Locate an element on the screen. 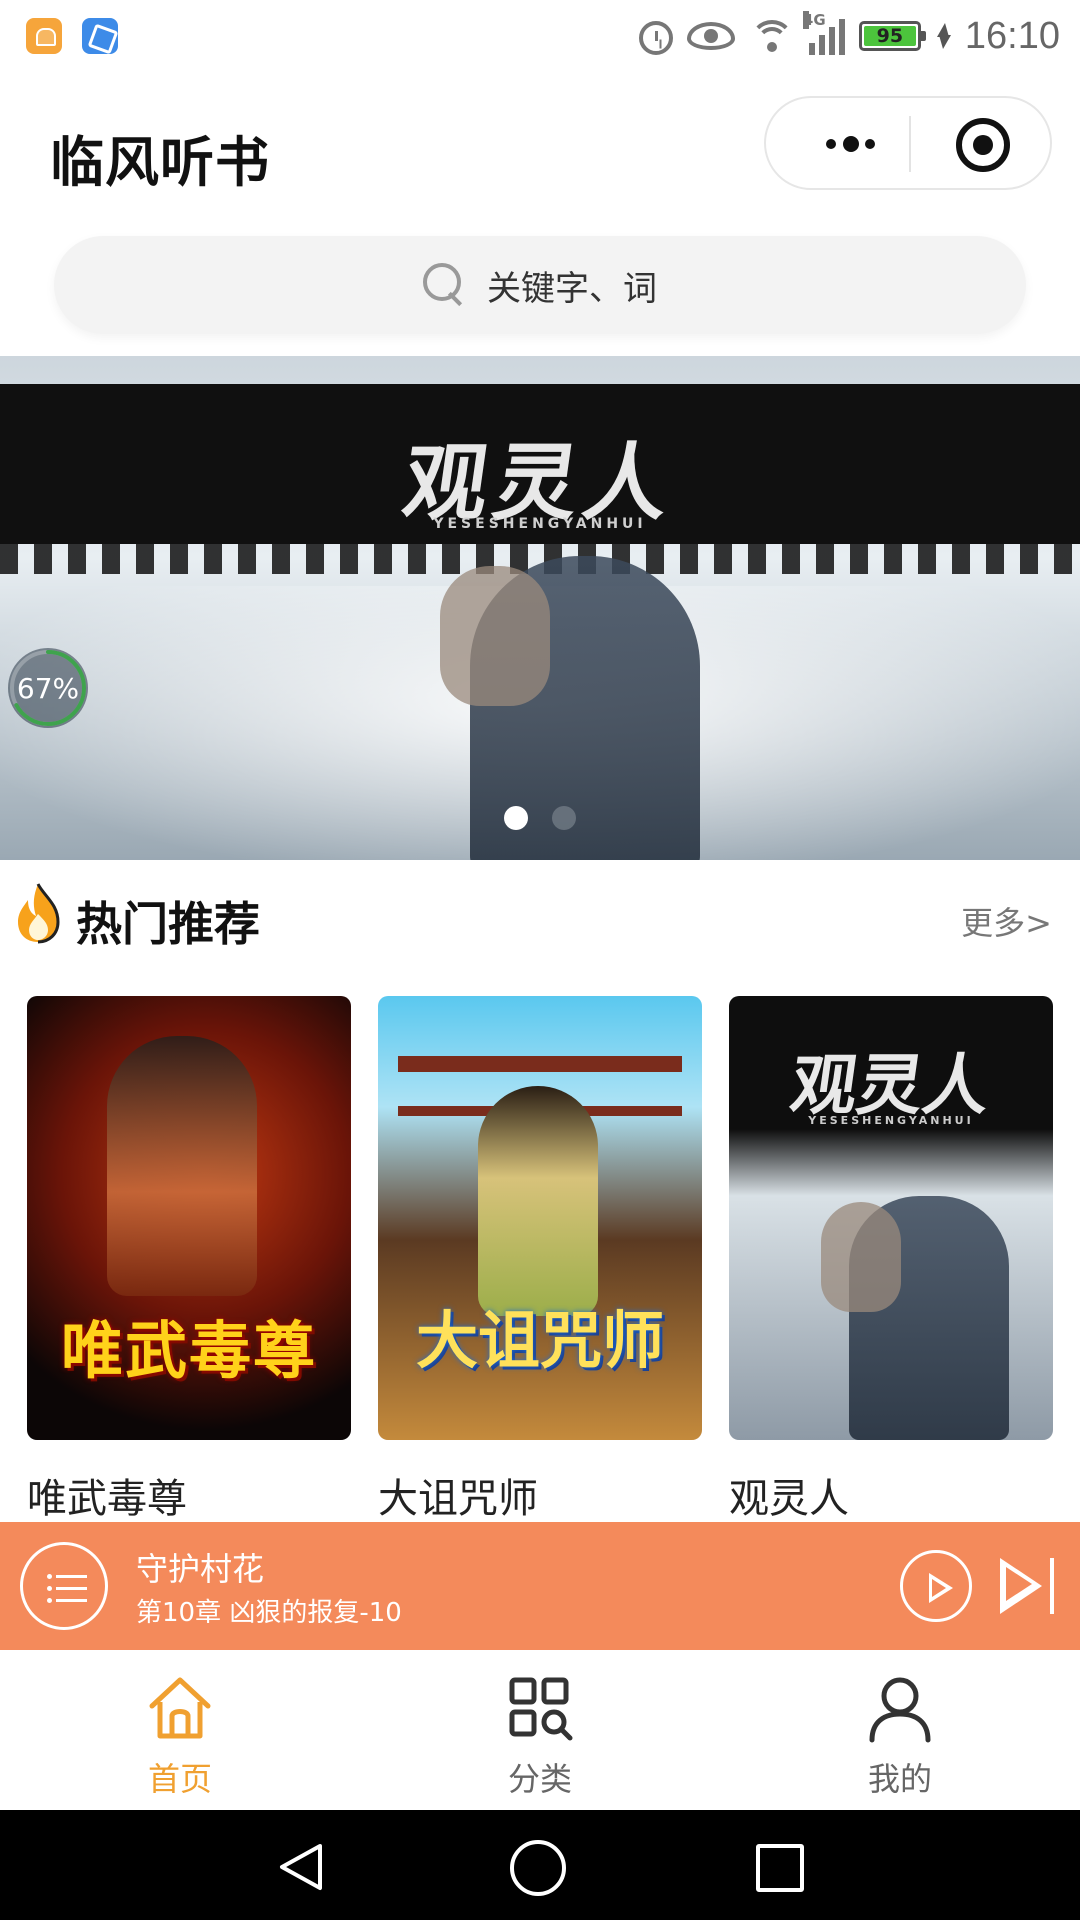 This screenshot has height=1920, width=1080. wifi-icon is located at coordinates (772, 36).